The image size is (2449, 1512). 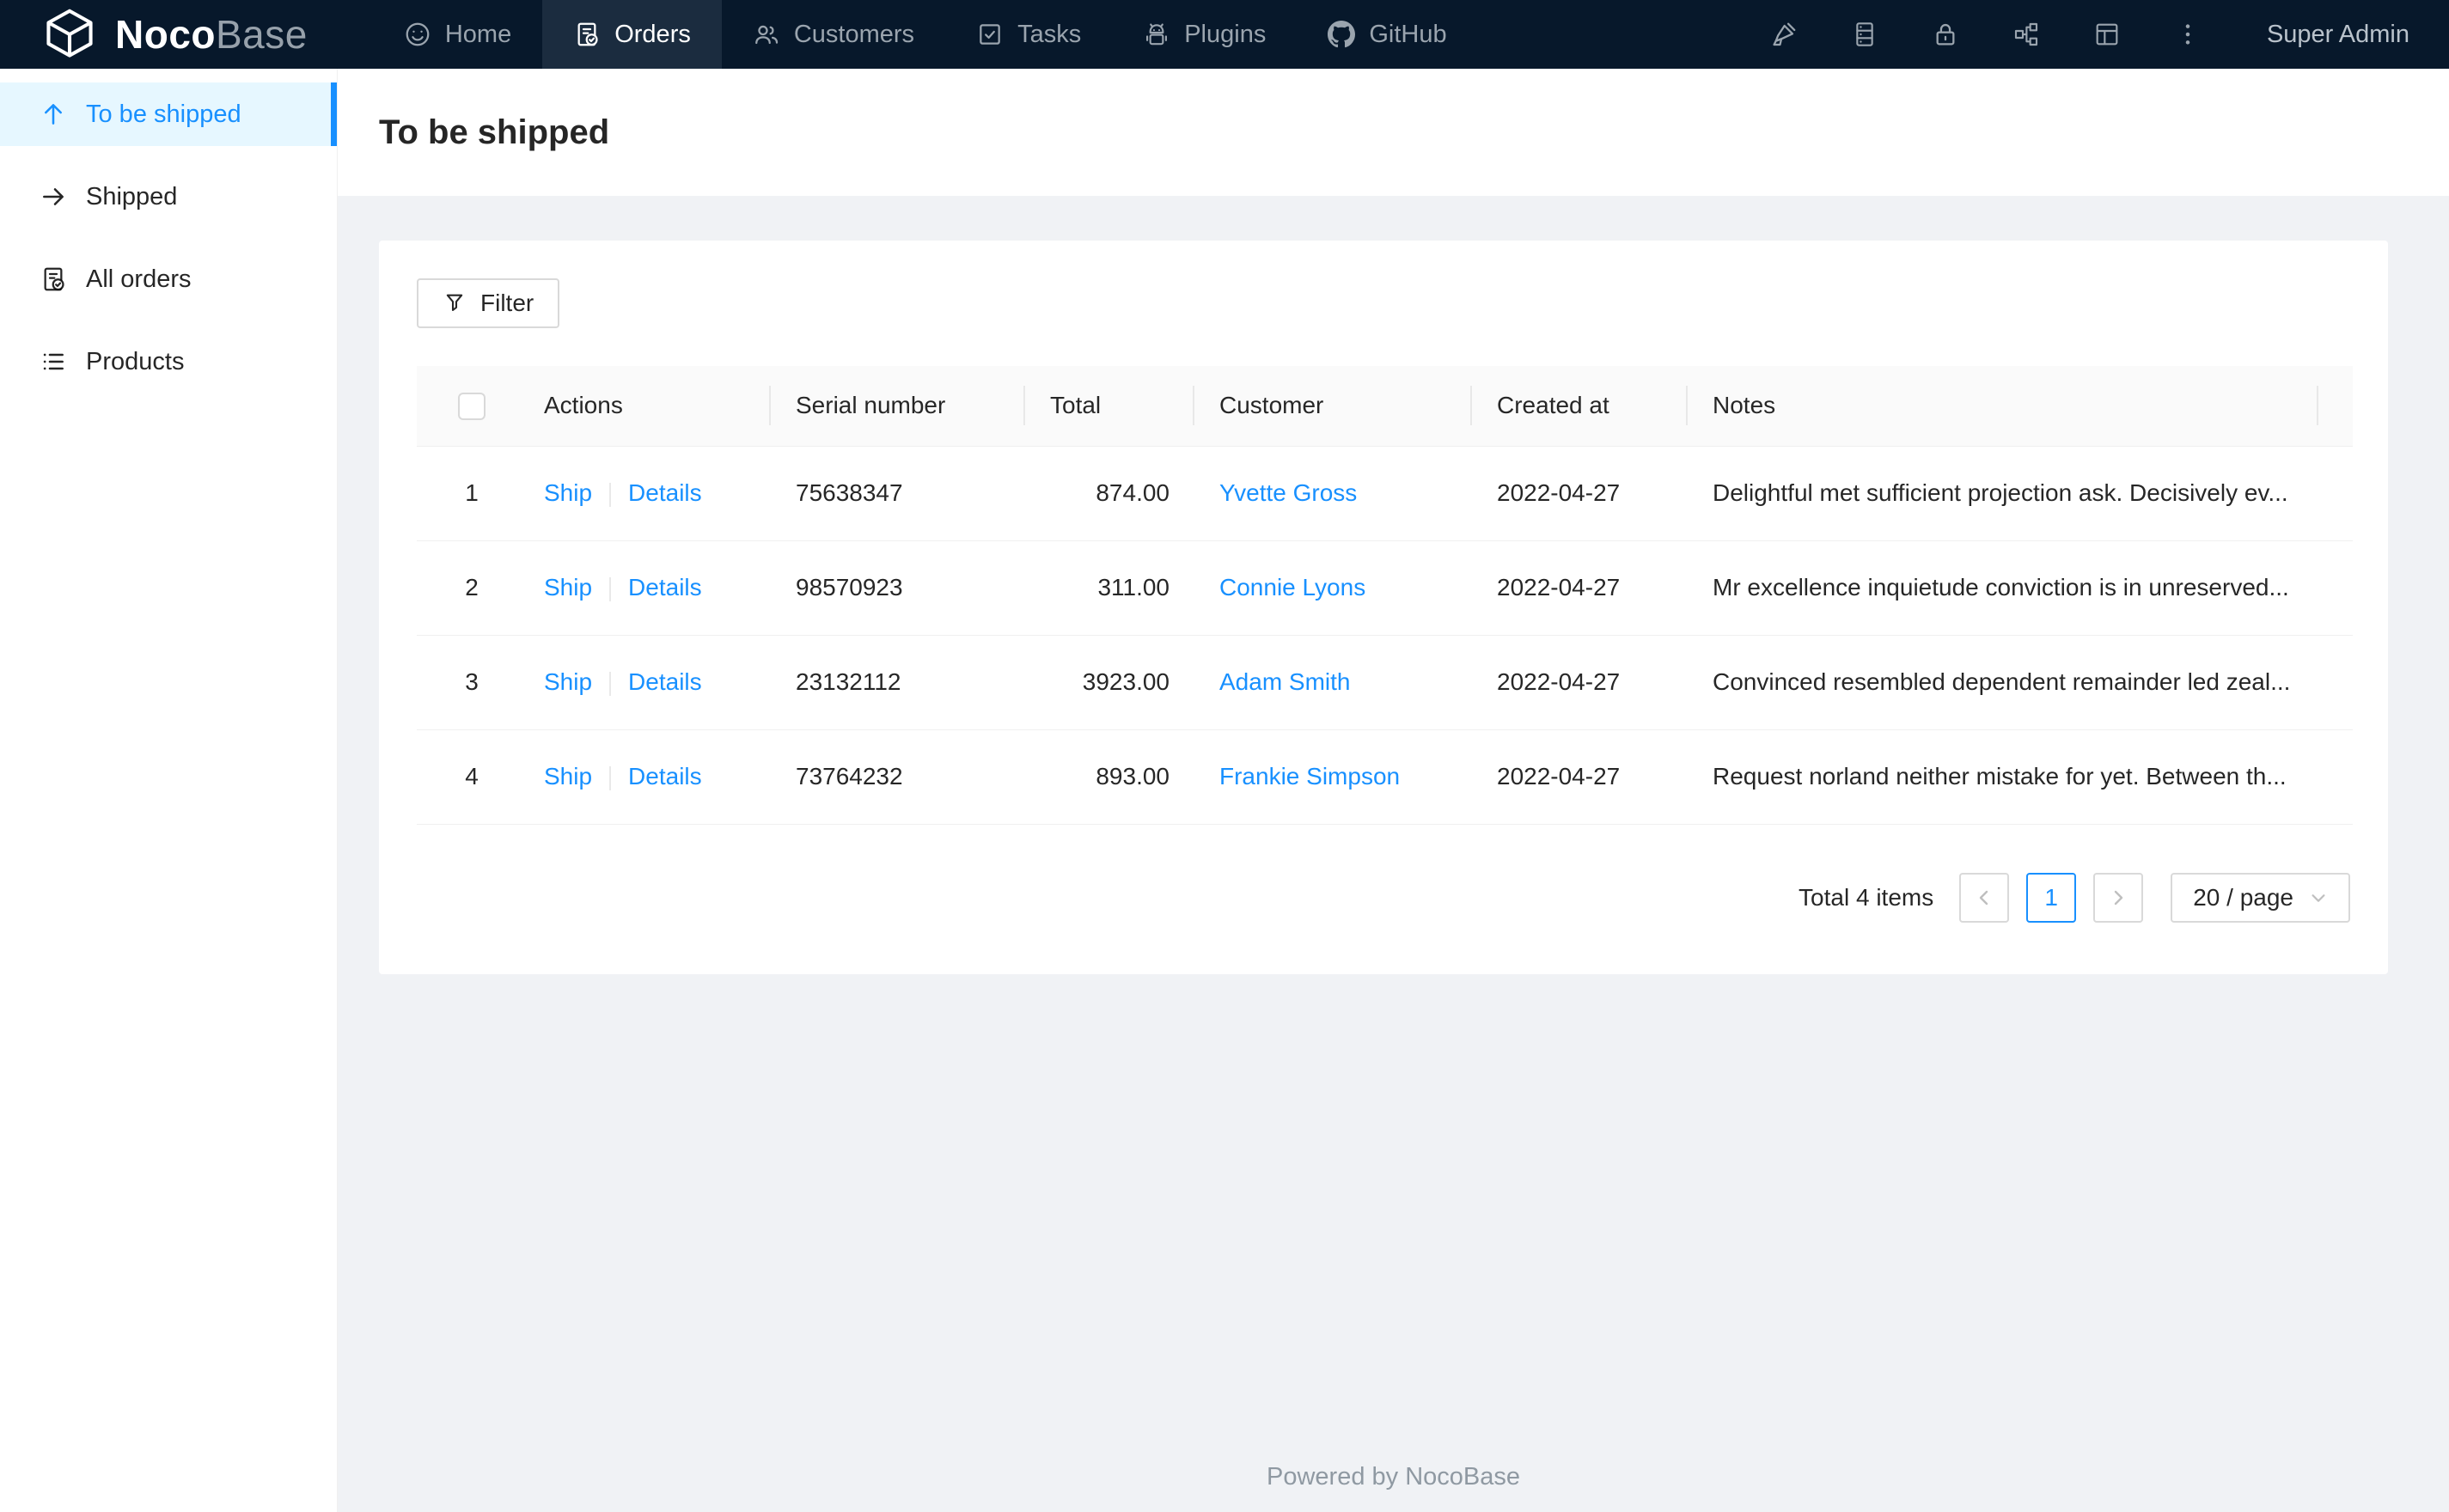 I want to click on serial-number-cell: 73764232, so click(x=898, y=777).